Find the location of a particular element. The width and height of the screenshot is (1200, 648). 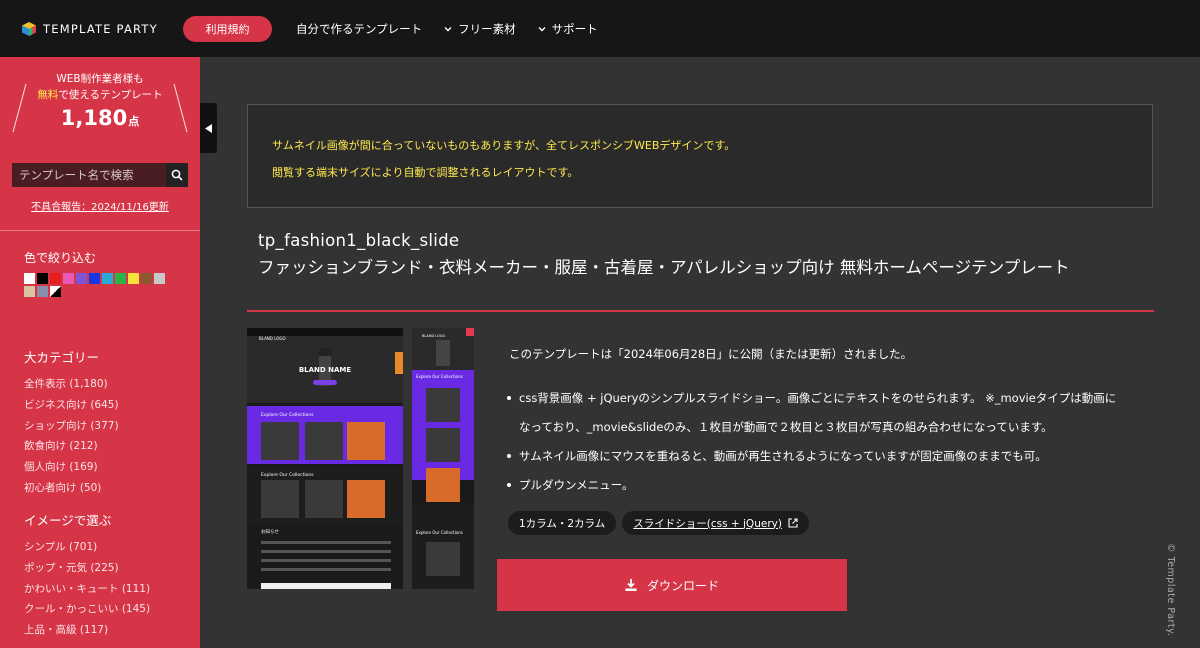

nav-make-own-label: 自分で作るテンプレート is located at coordinates (359, 28).